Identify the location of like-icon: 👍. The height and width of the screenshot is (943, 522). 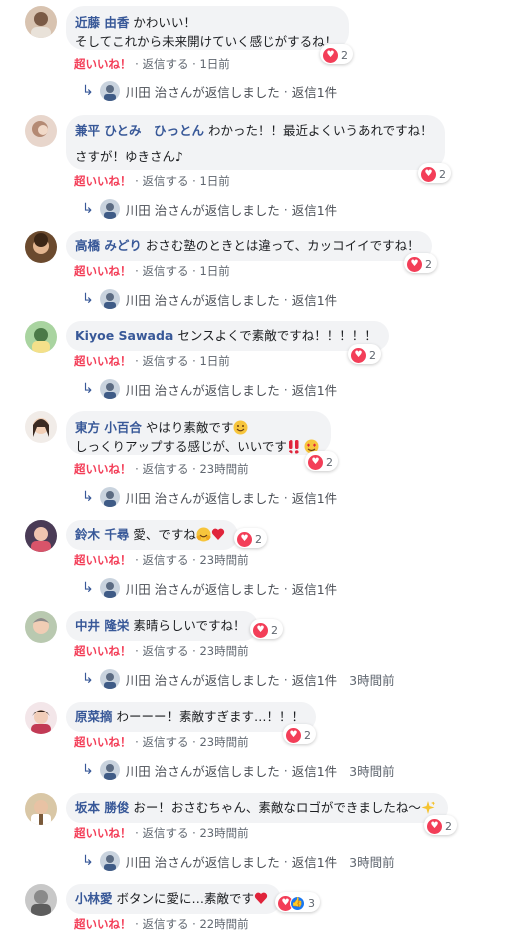
(297, 903).